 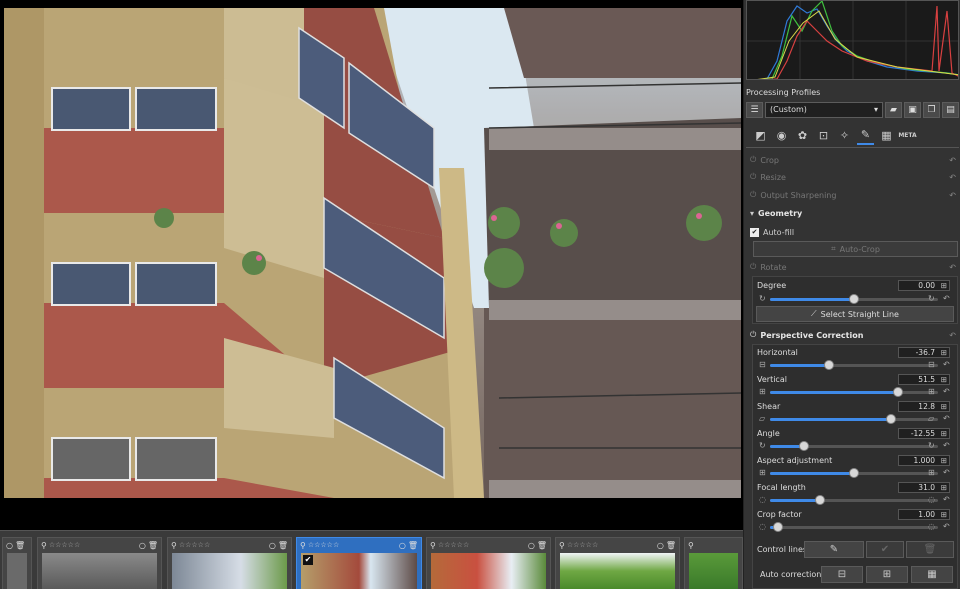 What do you see at coordinates (950, 109) in the screenshot?
I see `paste-icon: ▤` at bounding box center [950, 109].